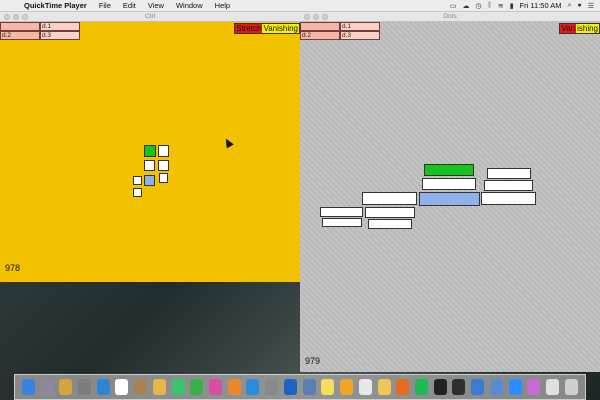 This screenshot has height=400, width=600. What do you see at coordinates (384, 387) in the screenshot?
I see `pages-icon` at bounding box center [384, 387].